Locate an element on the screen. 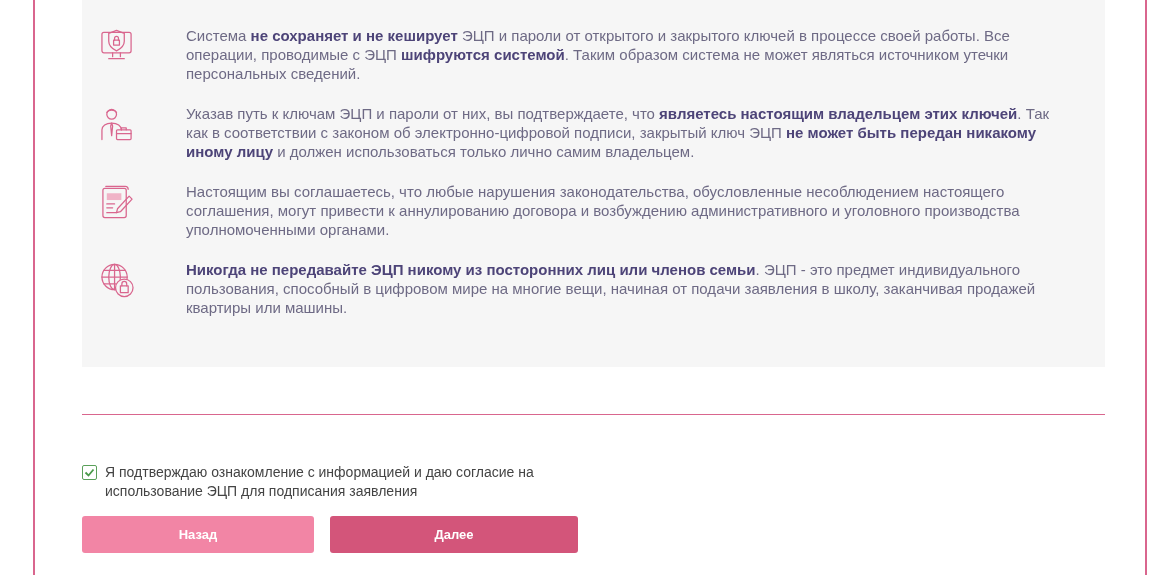  notice-text: Указав путь к ключам ЭЦП и пароли от них, вы подтверждаете, что являетесь настоящим владельцем этих ключей. Так как в соответствии с законом об электронно-цифровой подписи, закрытый ключ ЭЦП не может быть передан никакому иному лицу и должен использоваться только лично самим владельцем. is located at coordinates (618, 132).